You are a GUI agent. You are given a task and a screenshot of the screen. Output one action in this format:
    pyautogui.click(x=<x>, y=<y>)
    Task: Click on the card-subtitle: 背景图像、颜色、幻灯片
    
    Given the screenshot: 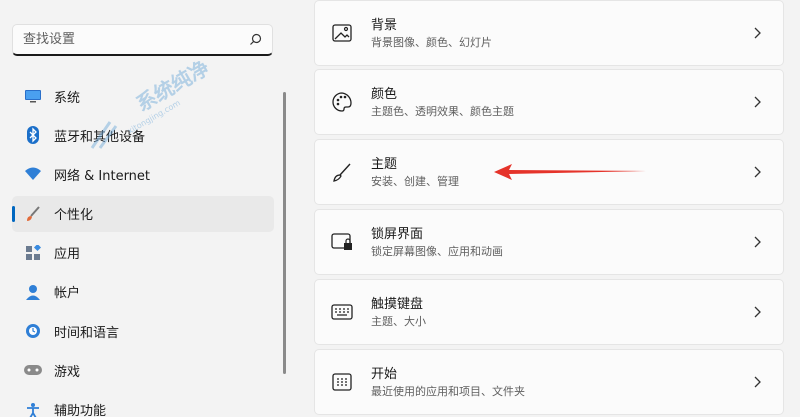 What is the action you would take?
    pyautogui.click(x=431, y=42)
    